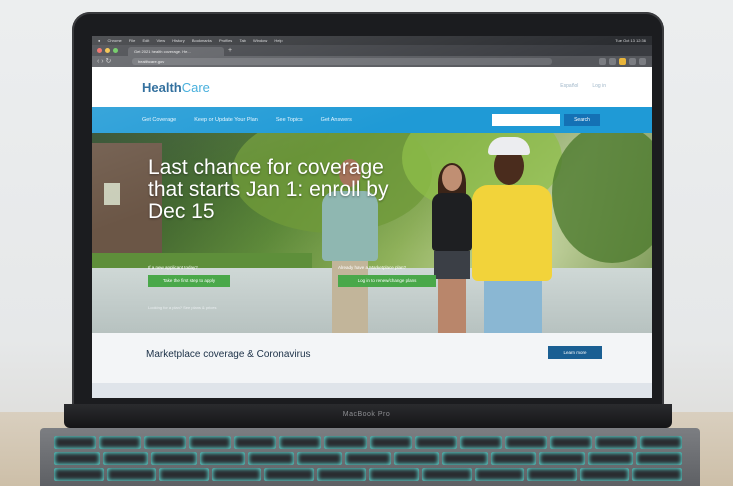 Image resolution: width=733 pixels, height=486 pixels. I want to click on menu-item-edit: Edit, so click(145, 40).